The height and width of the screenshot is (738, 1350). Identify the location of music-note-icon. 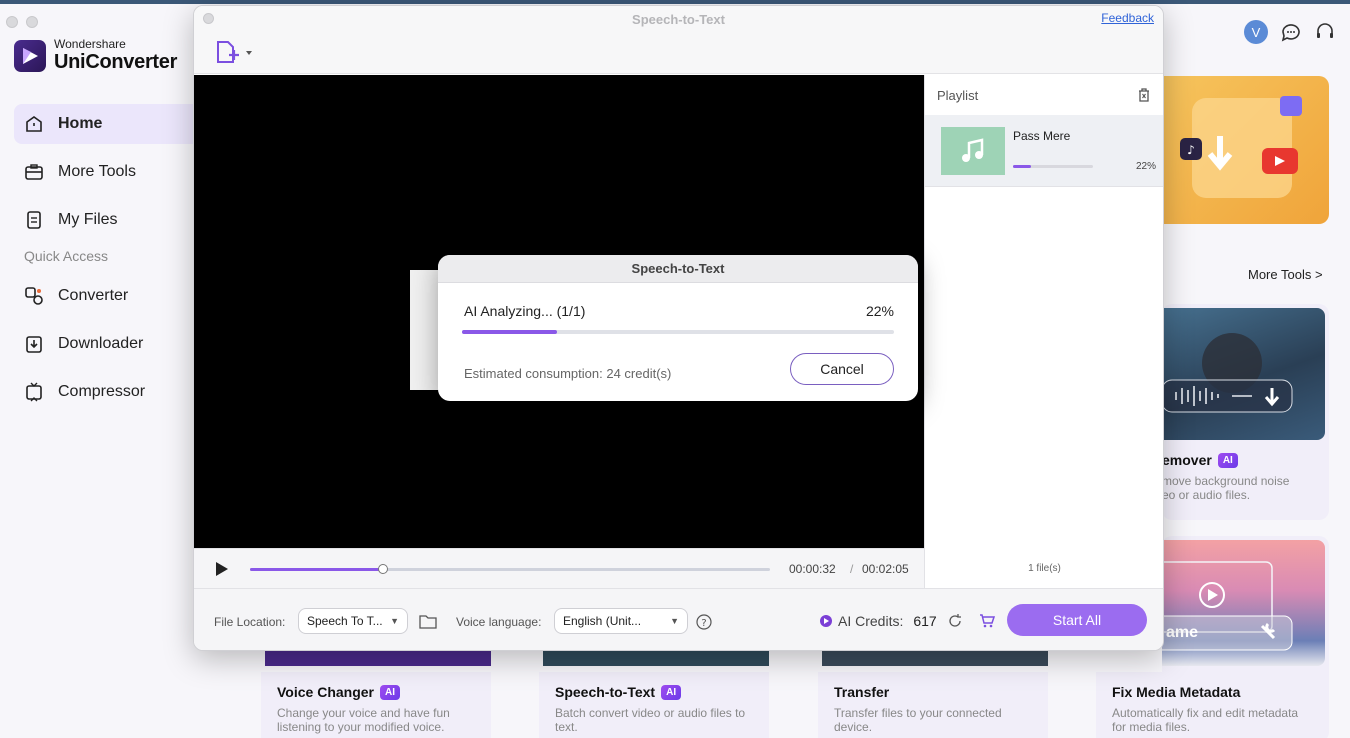
(973, 149).